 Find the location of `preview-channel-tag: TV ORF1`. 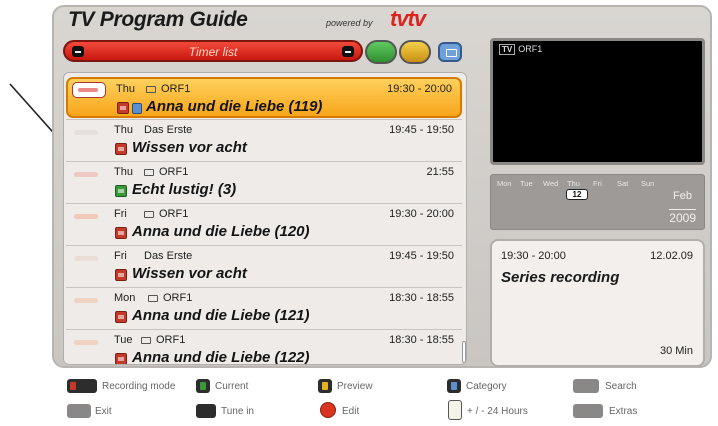

preview-channel-tag: TV ORF1 is located at coordinates (520, 49).